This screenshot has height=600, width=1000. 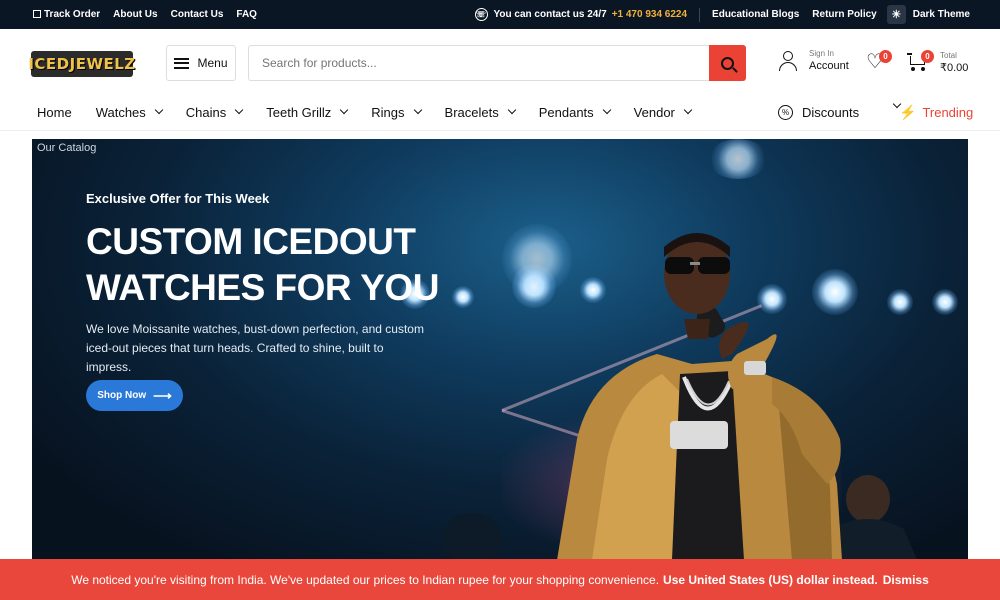 What do you see at coordinates (206, 112) in the screenshot?
I see `nav-item-label: Chains` at bounding box center [206, 112].